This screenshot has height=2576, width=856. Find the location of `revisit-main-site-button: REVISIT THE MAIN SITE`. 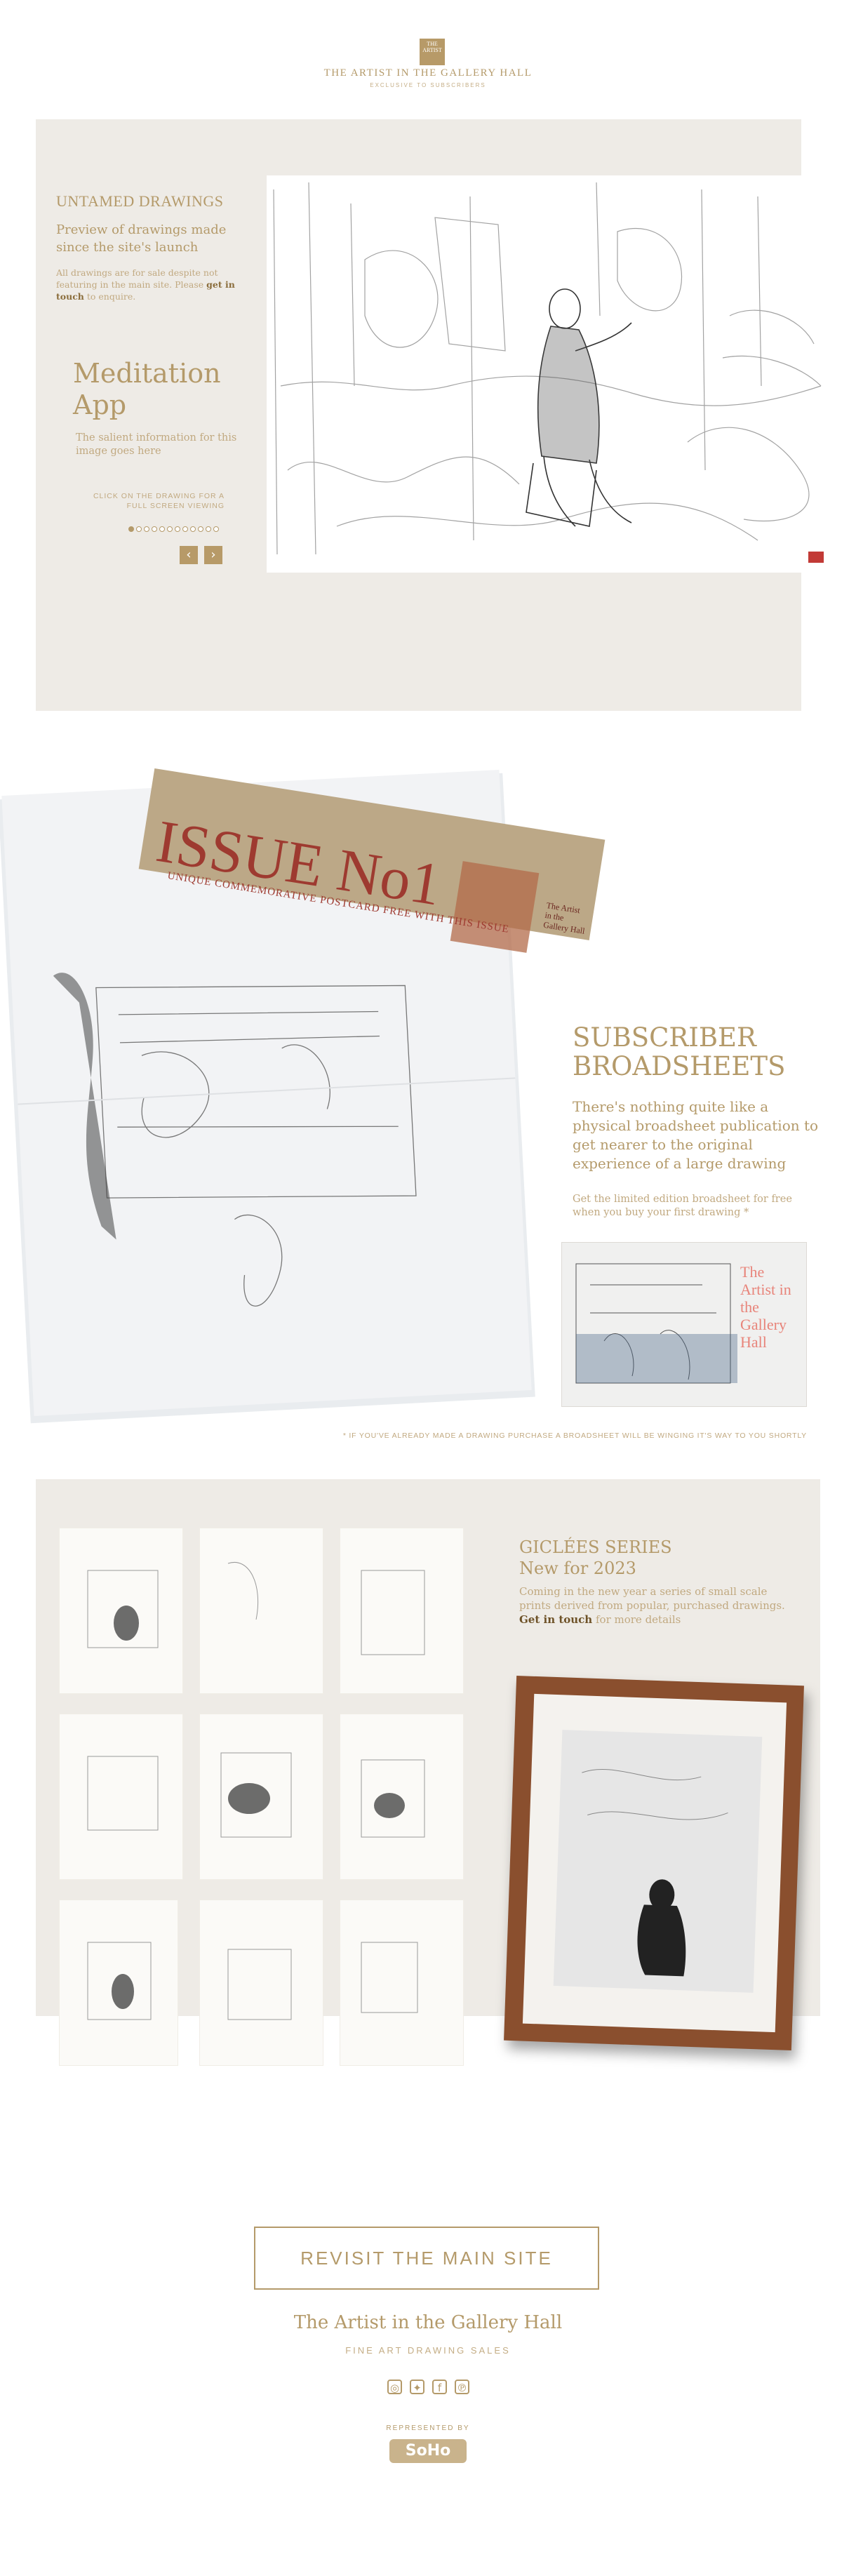

revisit-main-site-button: REVISIT THE MAIN SITE is located at coordinates (427, 2259).